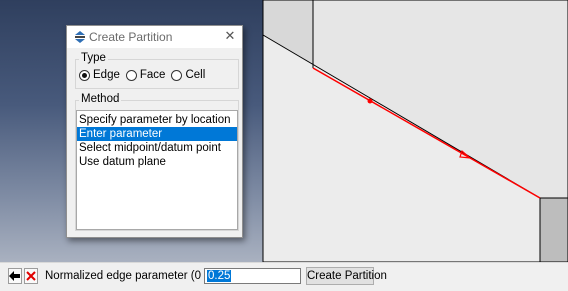  Describe the element at coordinates (553, 229) in the screenshot. I see `side-face` at that location.